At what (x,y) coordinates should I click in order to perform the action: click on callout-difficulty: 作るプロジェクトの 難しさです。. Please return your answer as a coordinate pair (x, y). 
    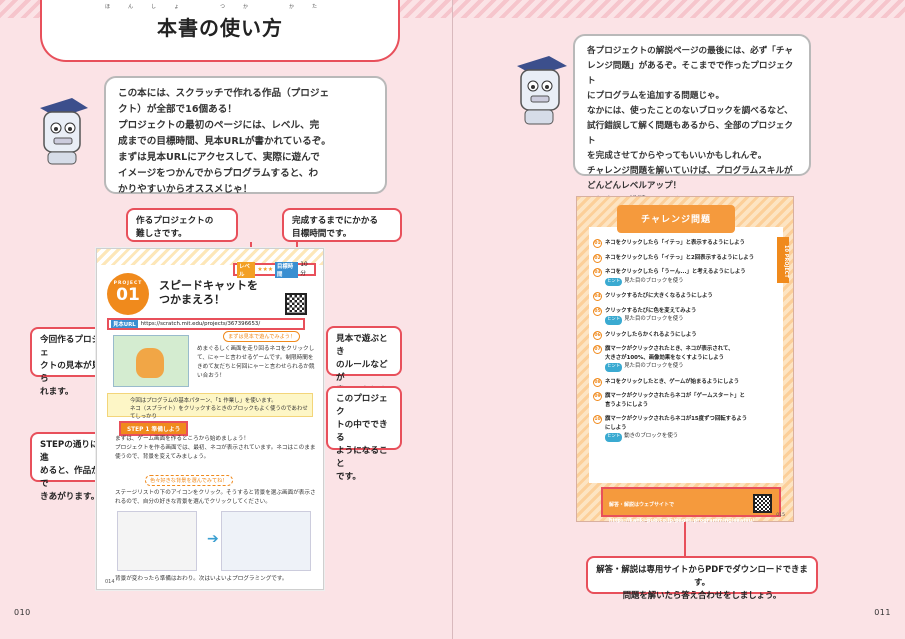
    Looking at the image, I should click on (182, 225).